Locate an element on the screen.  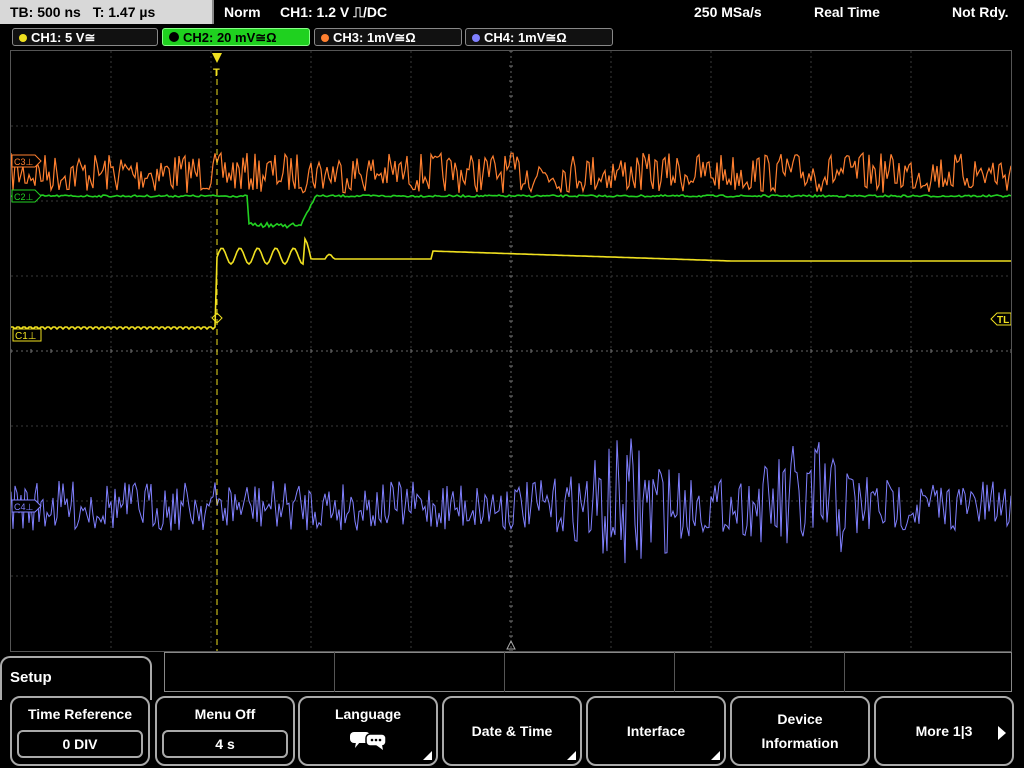
ch2-color-dot is located at coordinates (174, 37).